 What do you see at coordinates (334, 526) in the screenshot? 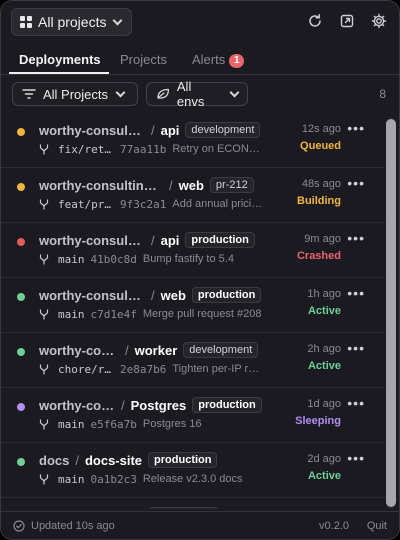
I see `version-label: v0.2.0` at bounding box center [334, 526].